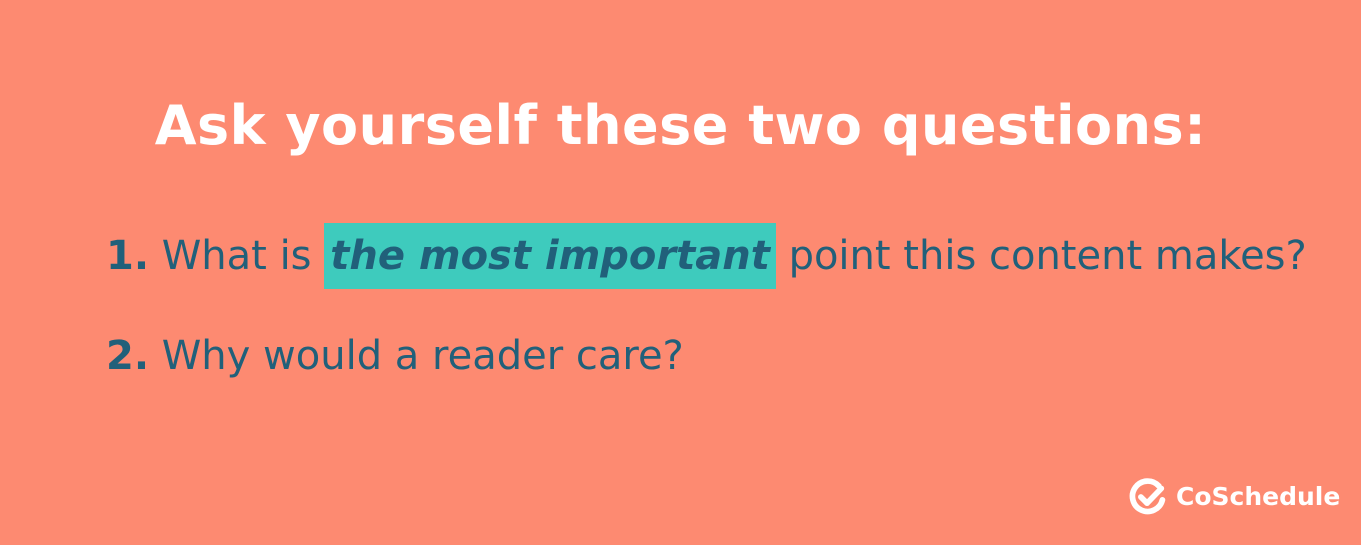  Describe the element at coordinates (680, 125) in the screenshot. I see `headline: Ask yourself these two questions:` at that location.